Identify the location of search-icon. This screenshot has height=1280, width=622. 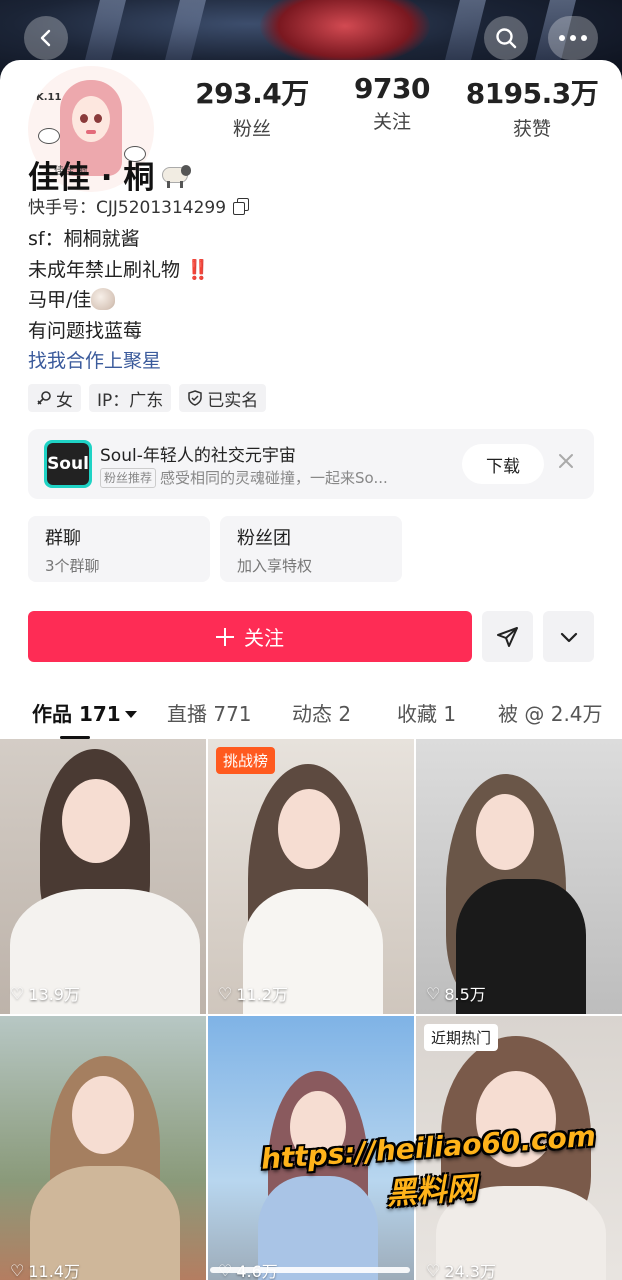
(506, 38).